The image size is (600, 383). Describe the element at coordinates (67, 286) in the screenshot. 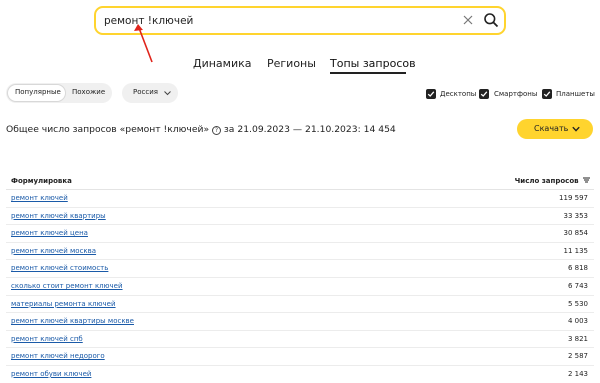

I see `query-phrase-link: сколько стоит ремонт ключей` at that location.